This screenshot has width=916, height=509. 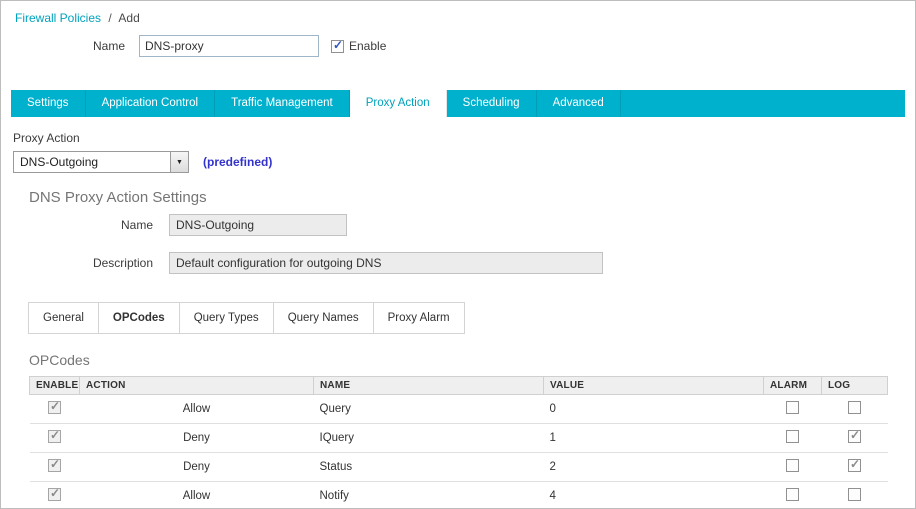 What do you see at coordinates (101, 162) in the screenshot?
I see `proxy-action-select: DNS-Outgoing ▼` at bounding box center [101, 162].